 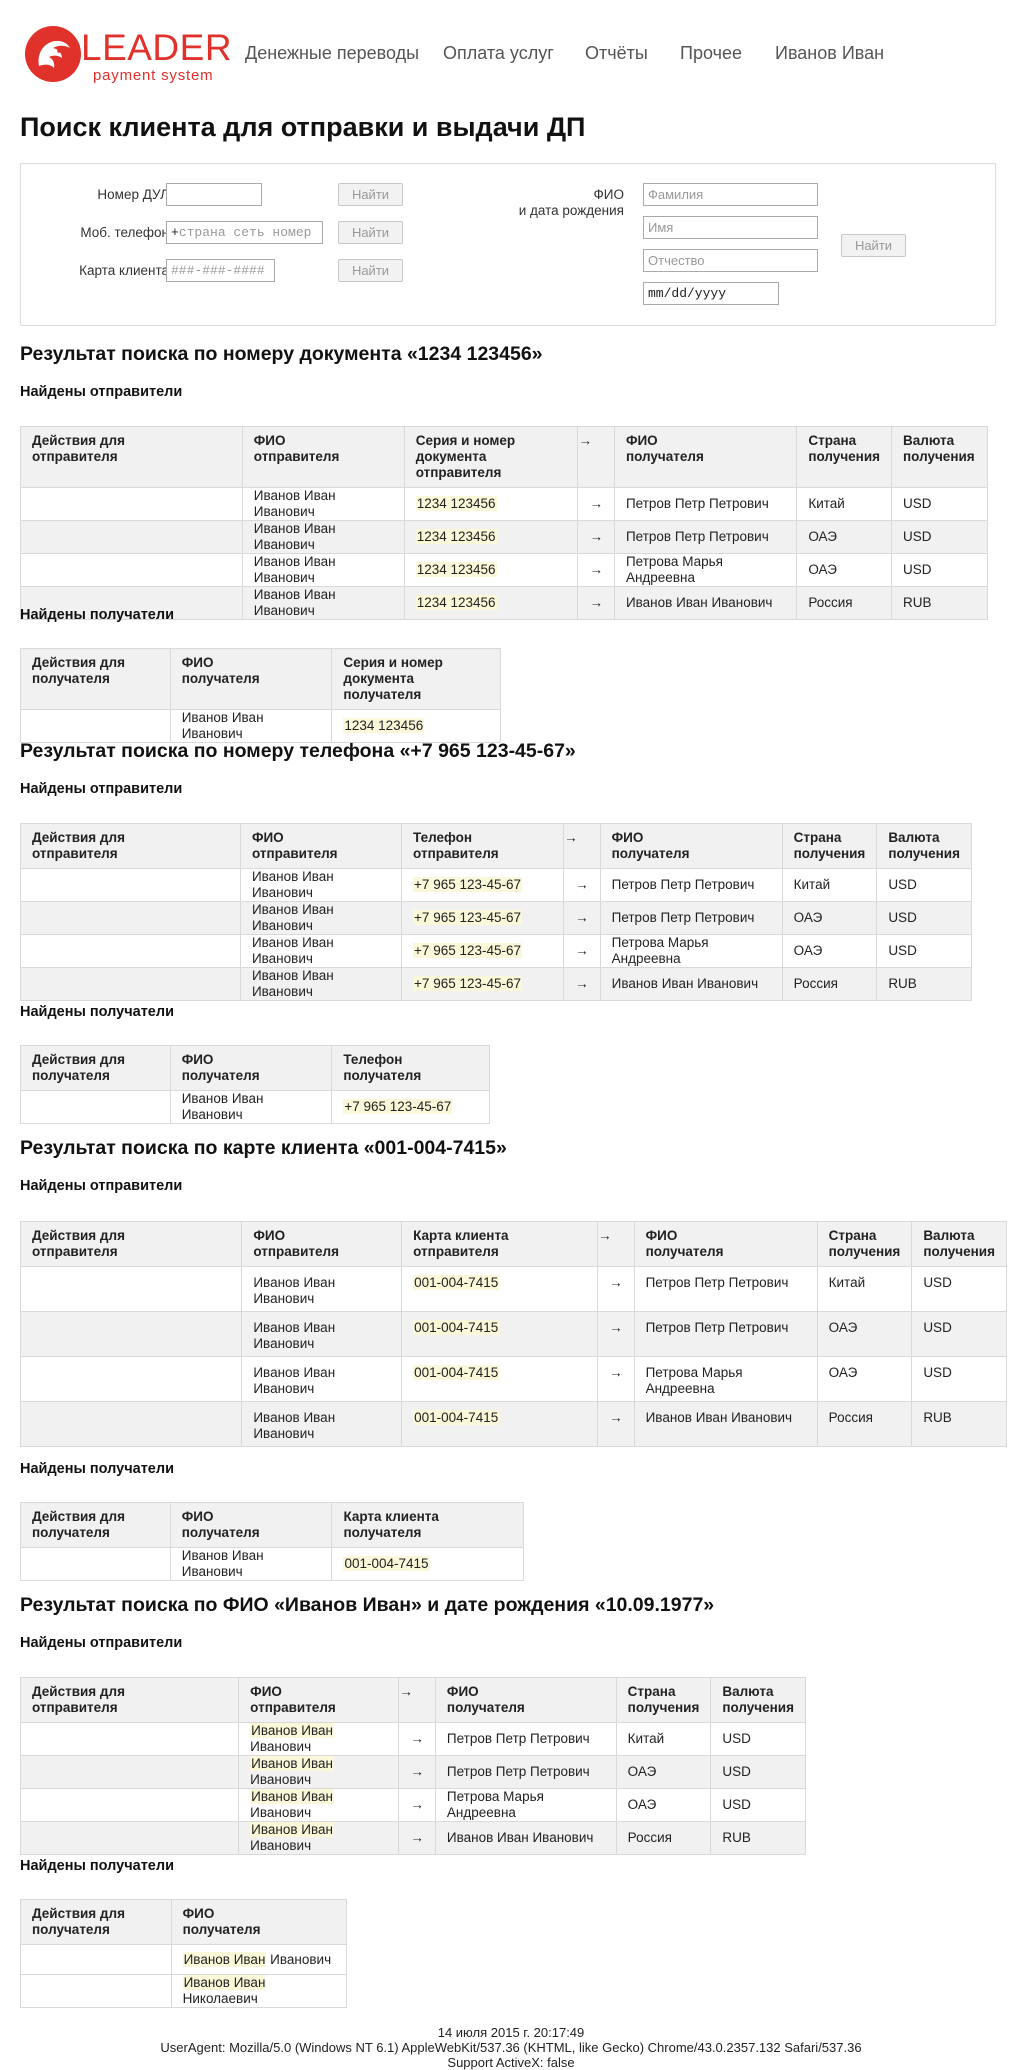 What do you see at coordinates (730, 227) in the screenshot?
I see `name-input: Имя` at bounding box center [730, 227].